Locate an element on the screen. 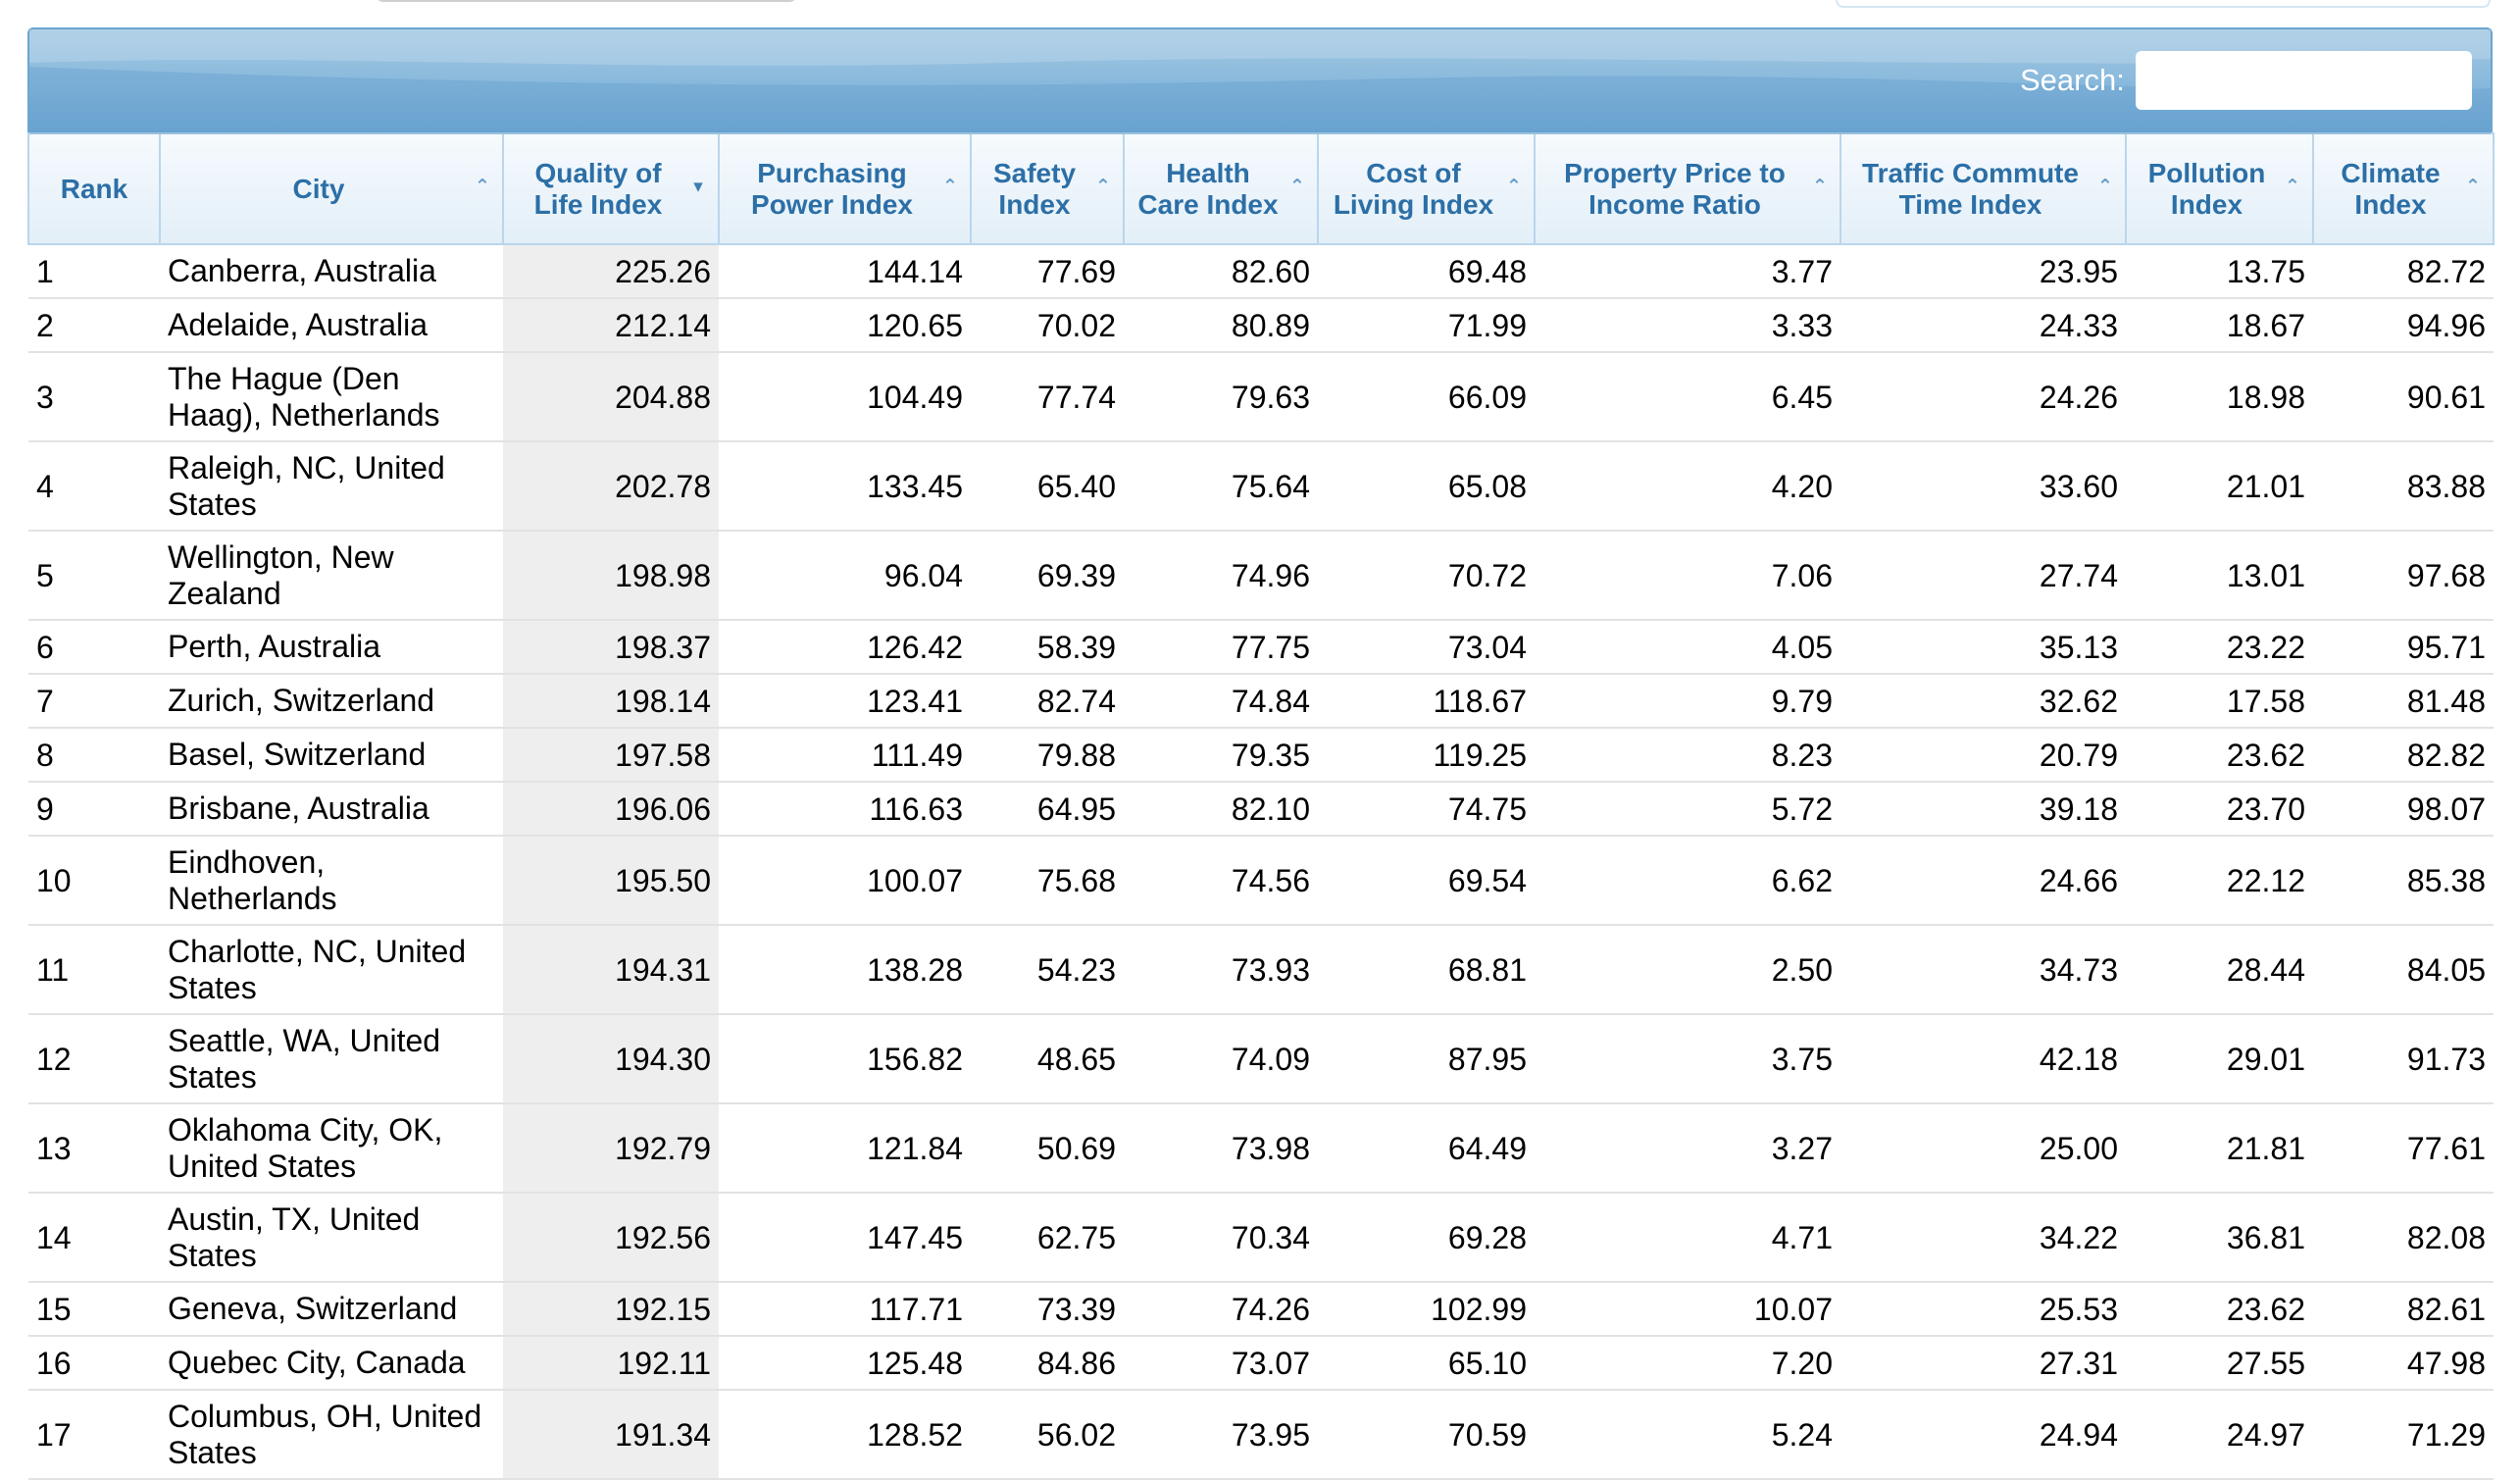 Image resolution: width=2520 pixels, height=1480 pixels. cell-city: Basel, Switzerland is located at coordinates (331, 755).